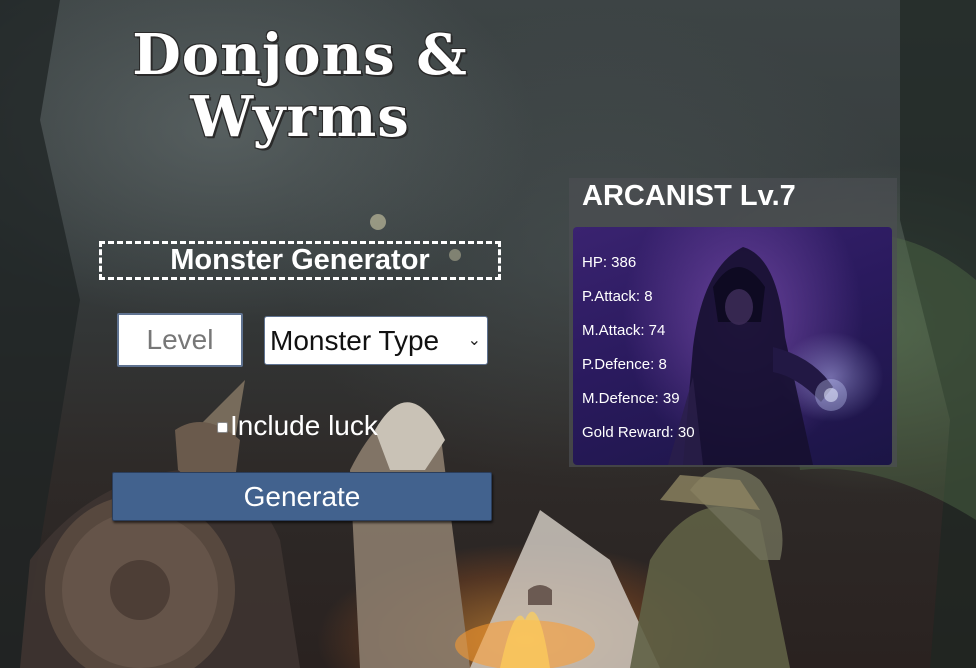  I want to click on app-title: Donjons & Wyrms, so click(300, 86).